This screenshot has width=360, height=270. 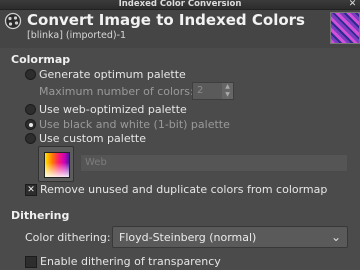 I want to click on palette-preview, so click(x=57, y=165).